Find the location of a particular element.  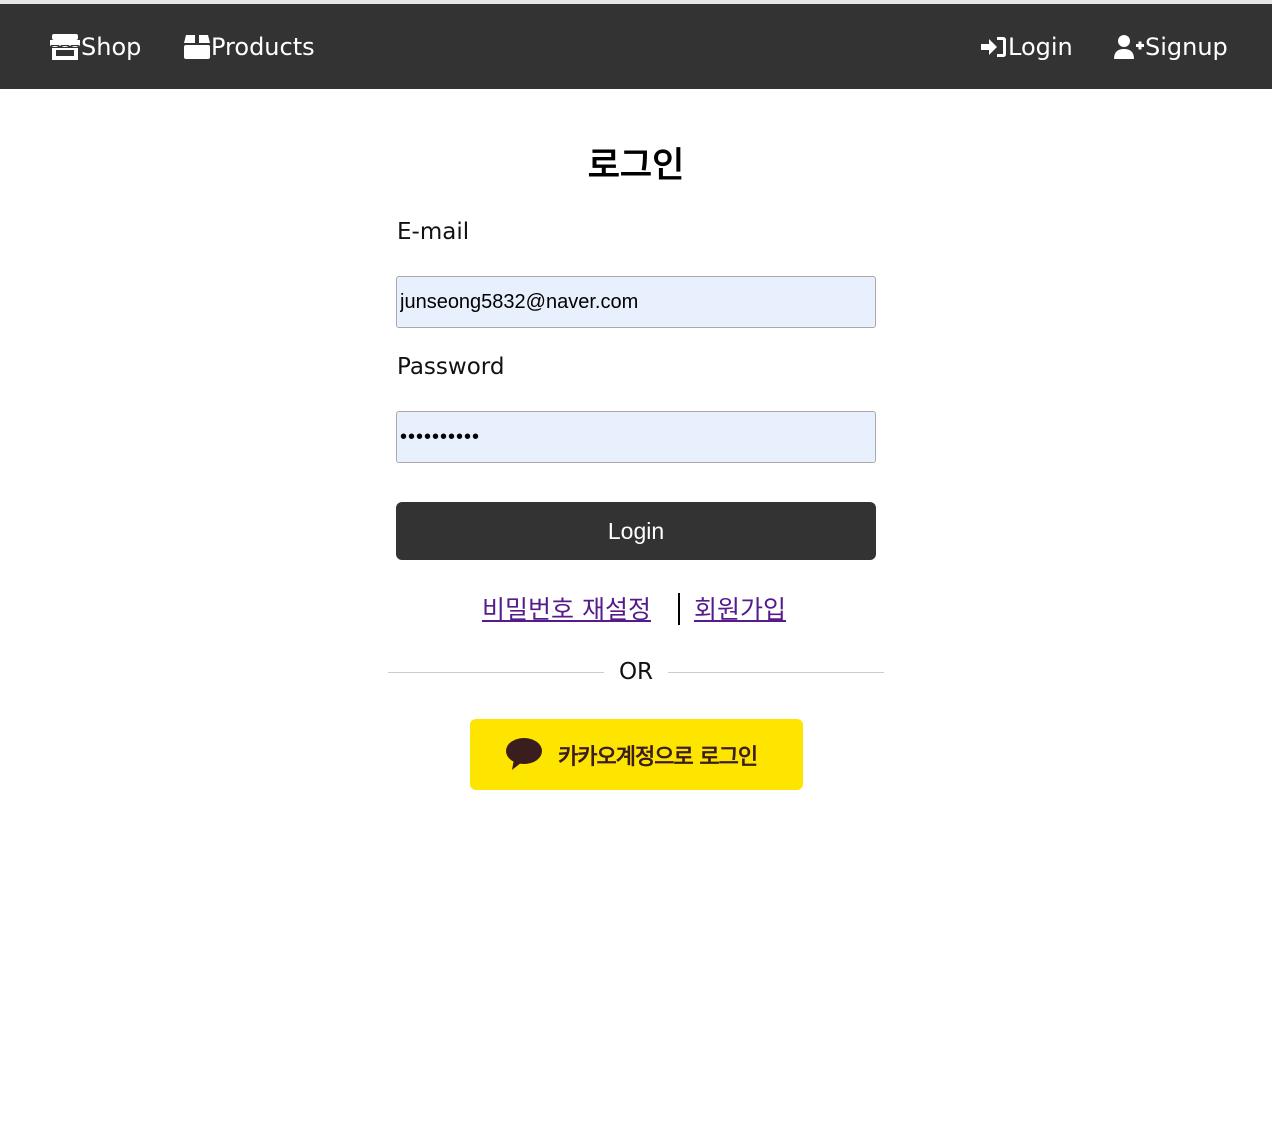

email-label: E-mail is located at coordinates (433, 232).